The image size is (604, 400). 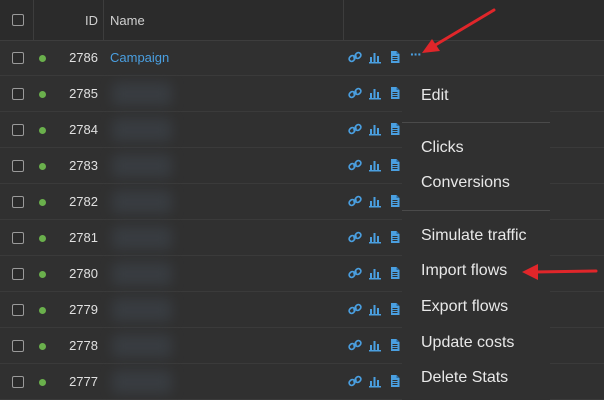 What do you see at coordinates (127, 20) in the screenshot?
I see `column-header-name: Name` at bounding box center [127, 20].